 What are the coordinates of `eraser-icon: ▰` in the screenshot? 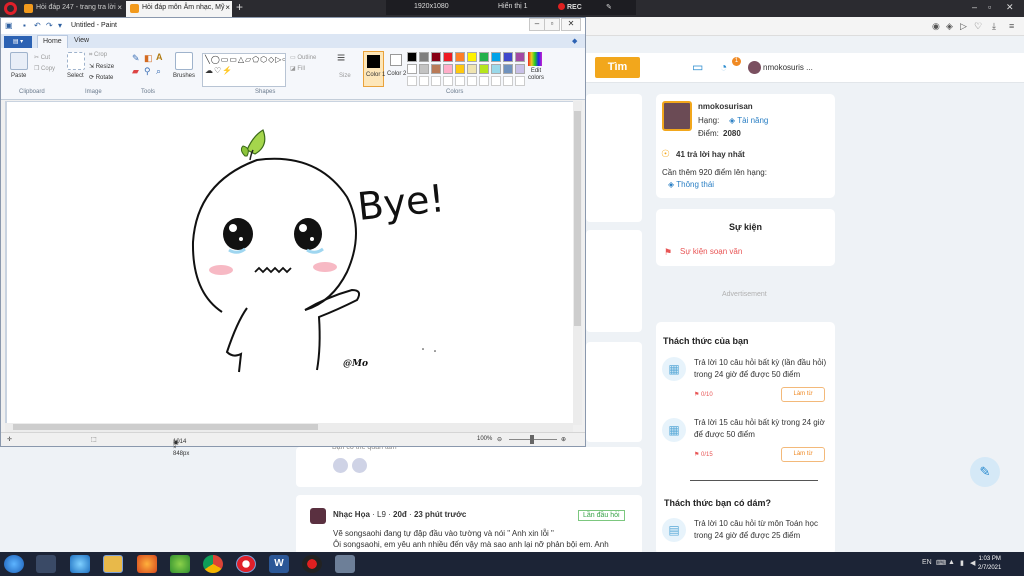 It's located at (135, 71).